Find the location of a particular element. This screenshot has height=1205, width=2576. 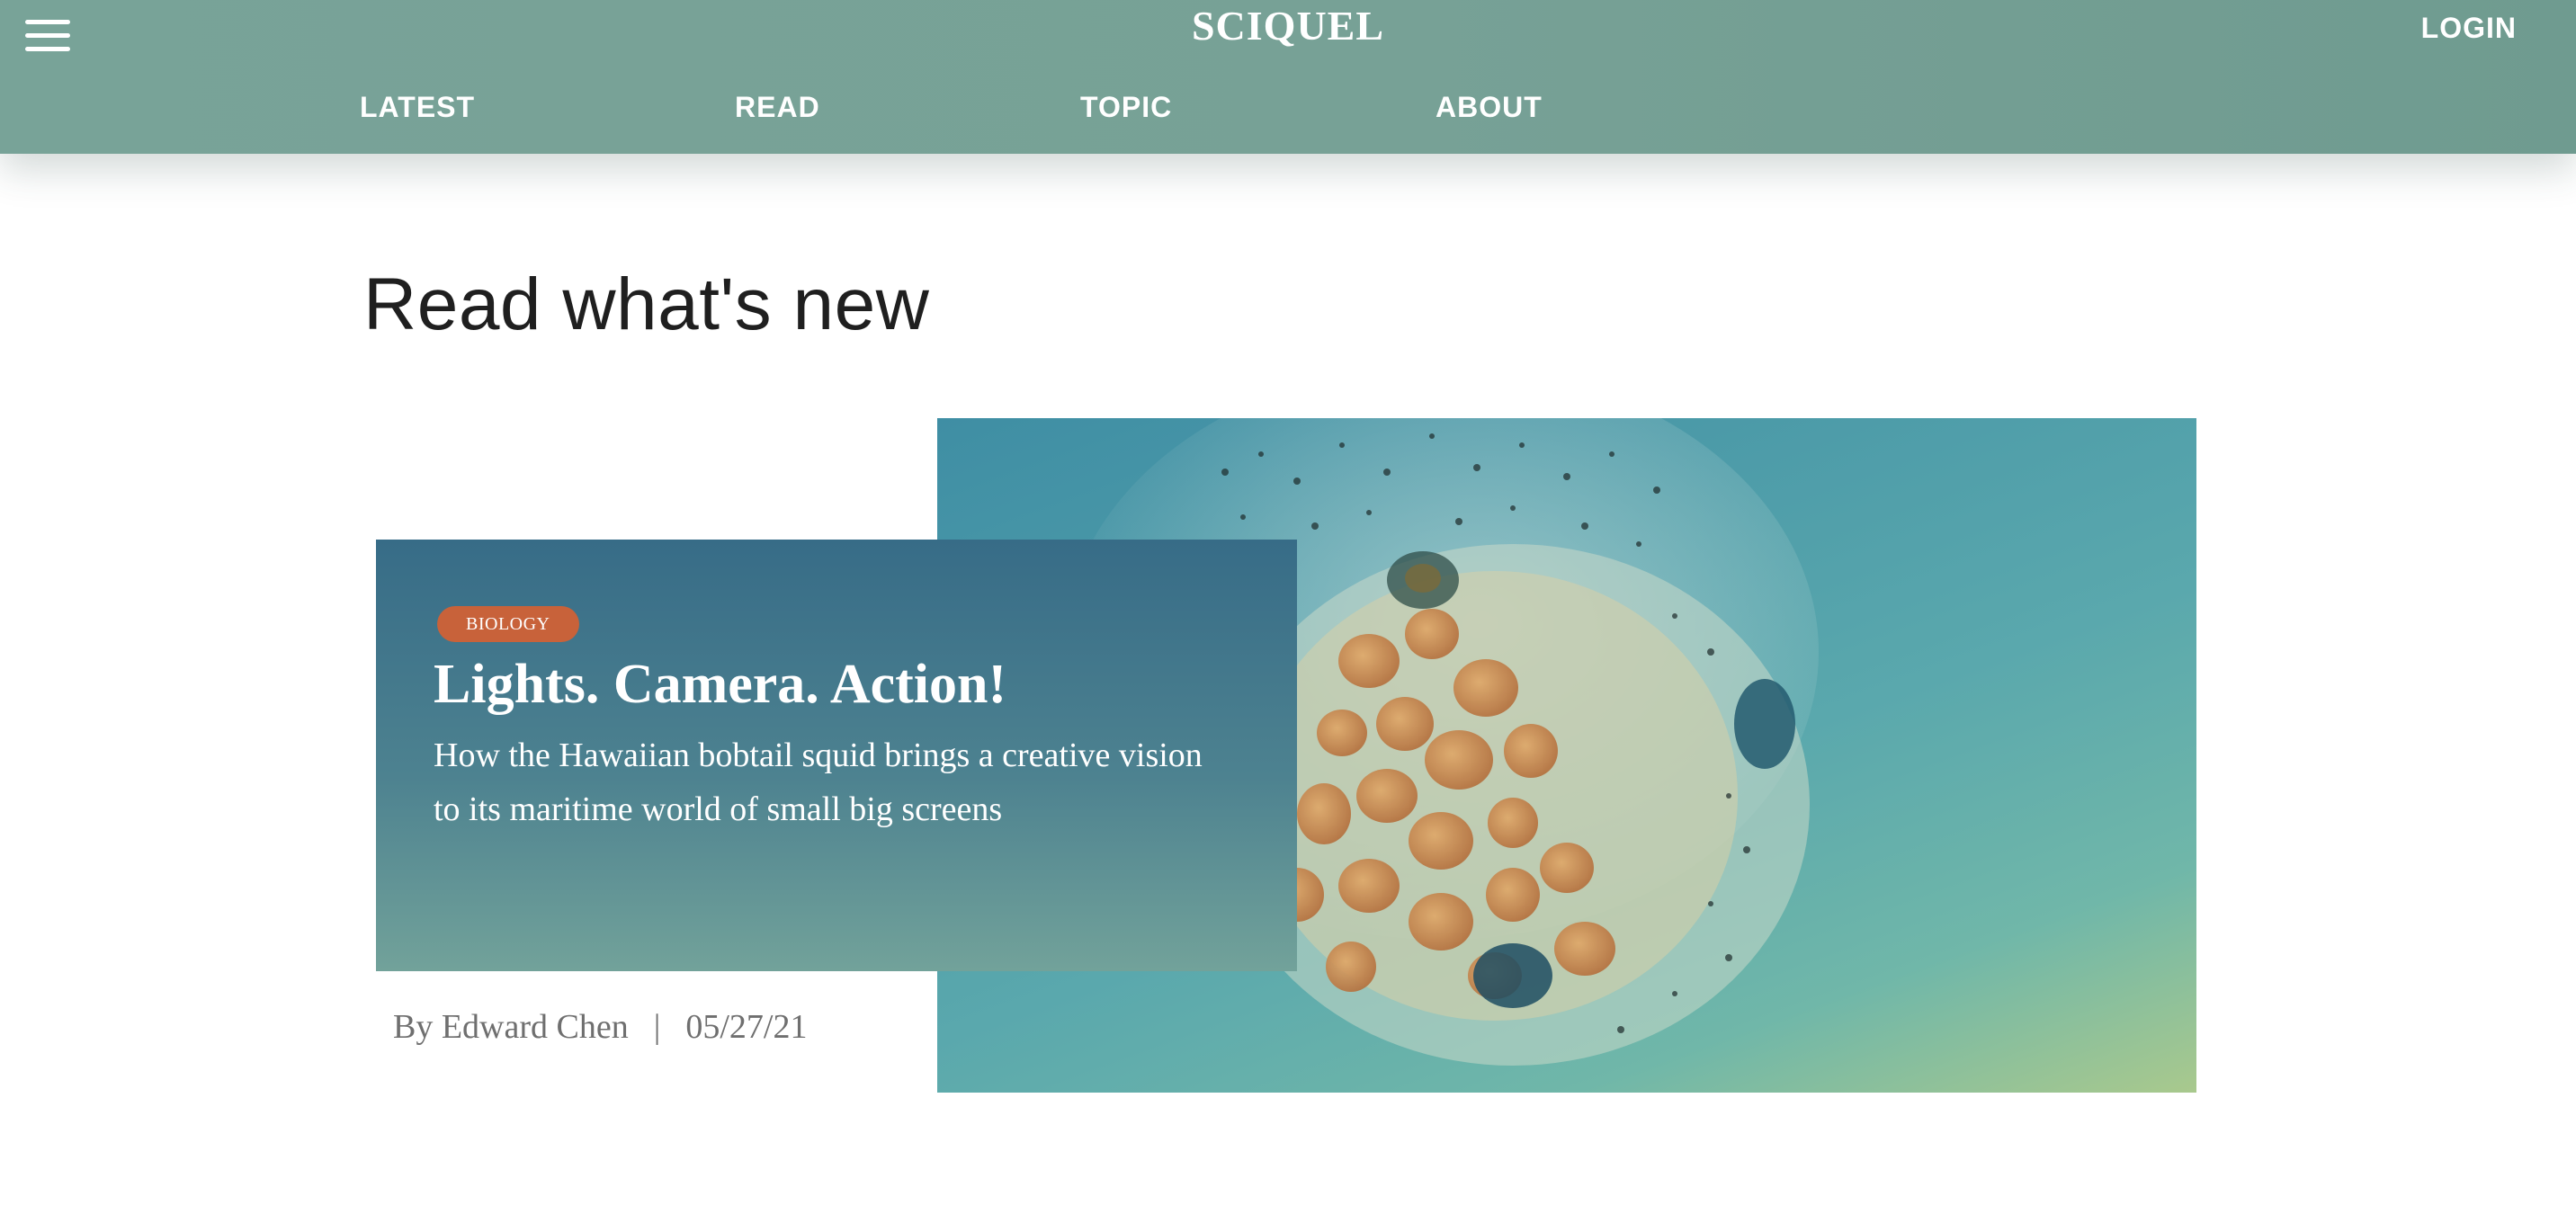

hamburger-menu-icon is located at coordinates (48, 37).